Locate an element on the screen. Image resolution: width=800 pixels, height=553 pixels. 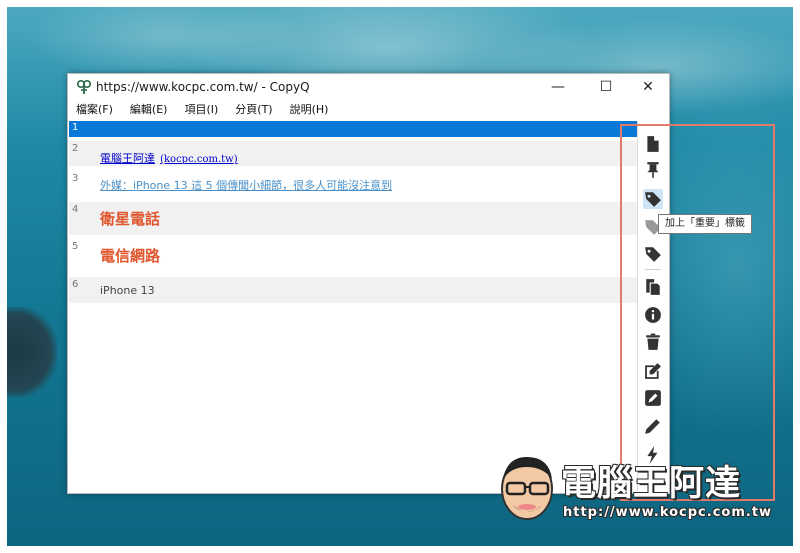
menu-edit: 編輯(E) is located at coordinates (149, 110).